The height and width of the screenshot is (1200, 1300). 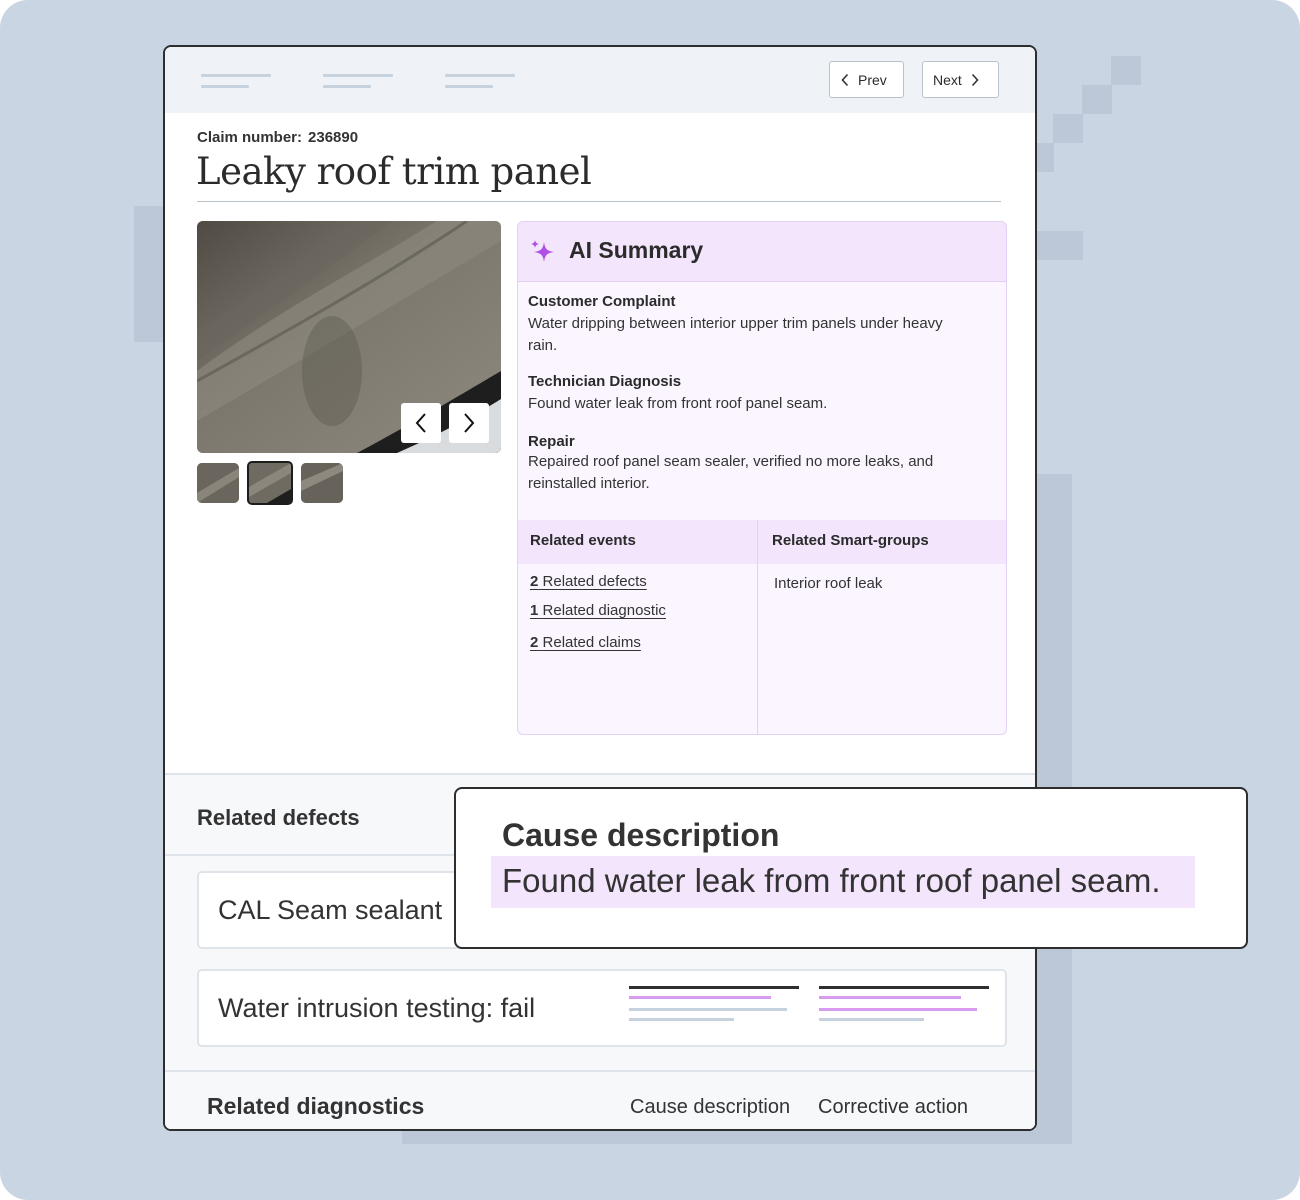 What do you see at coordinates (710, 1107) in the screenshot?
I see `column-header-cause: Cause description` at bounding box center [710, 1107].